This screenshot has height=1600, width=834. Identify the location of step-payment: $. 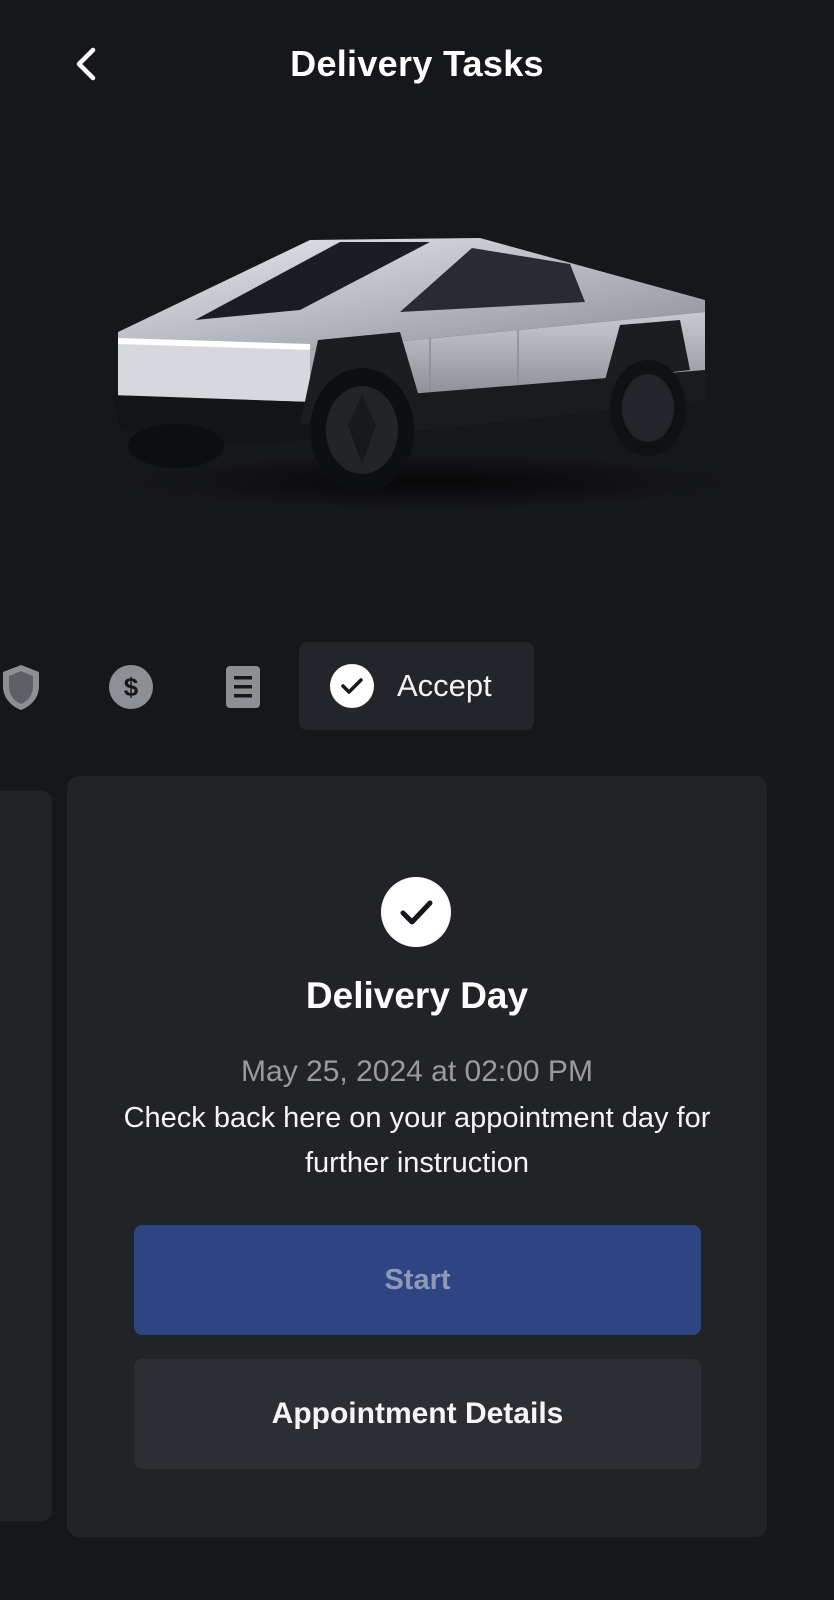
(131, 687).